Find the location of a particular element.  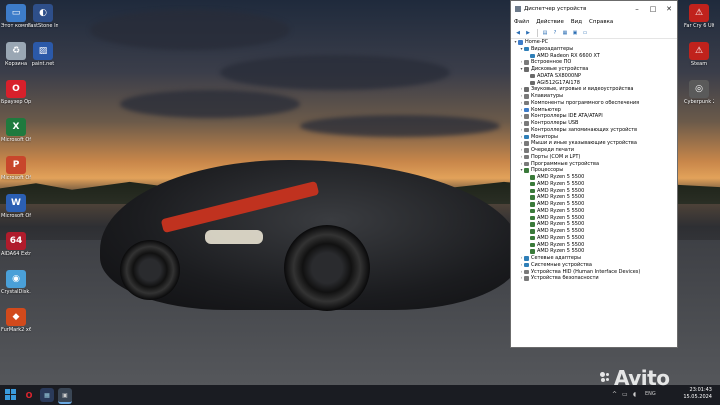

device-category: › Сетевые адаптеры is located at coordinates (594, 258).